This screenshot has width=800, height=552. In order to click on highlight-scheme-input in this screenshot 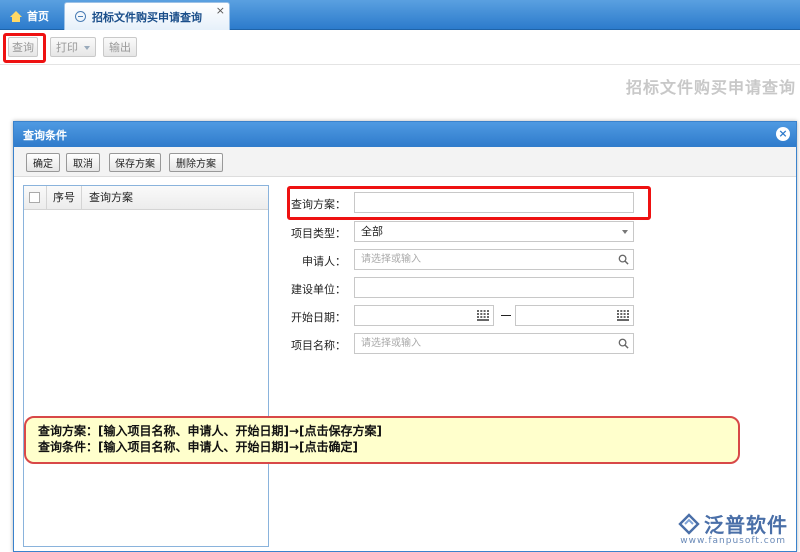, I will do `click(469, 203)`.